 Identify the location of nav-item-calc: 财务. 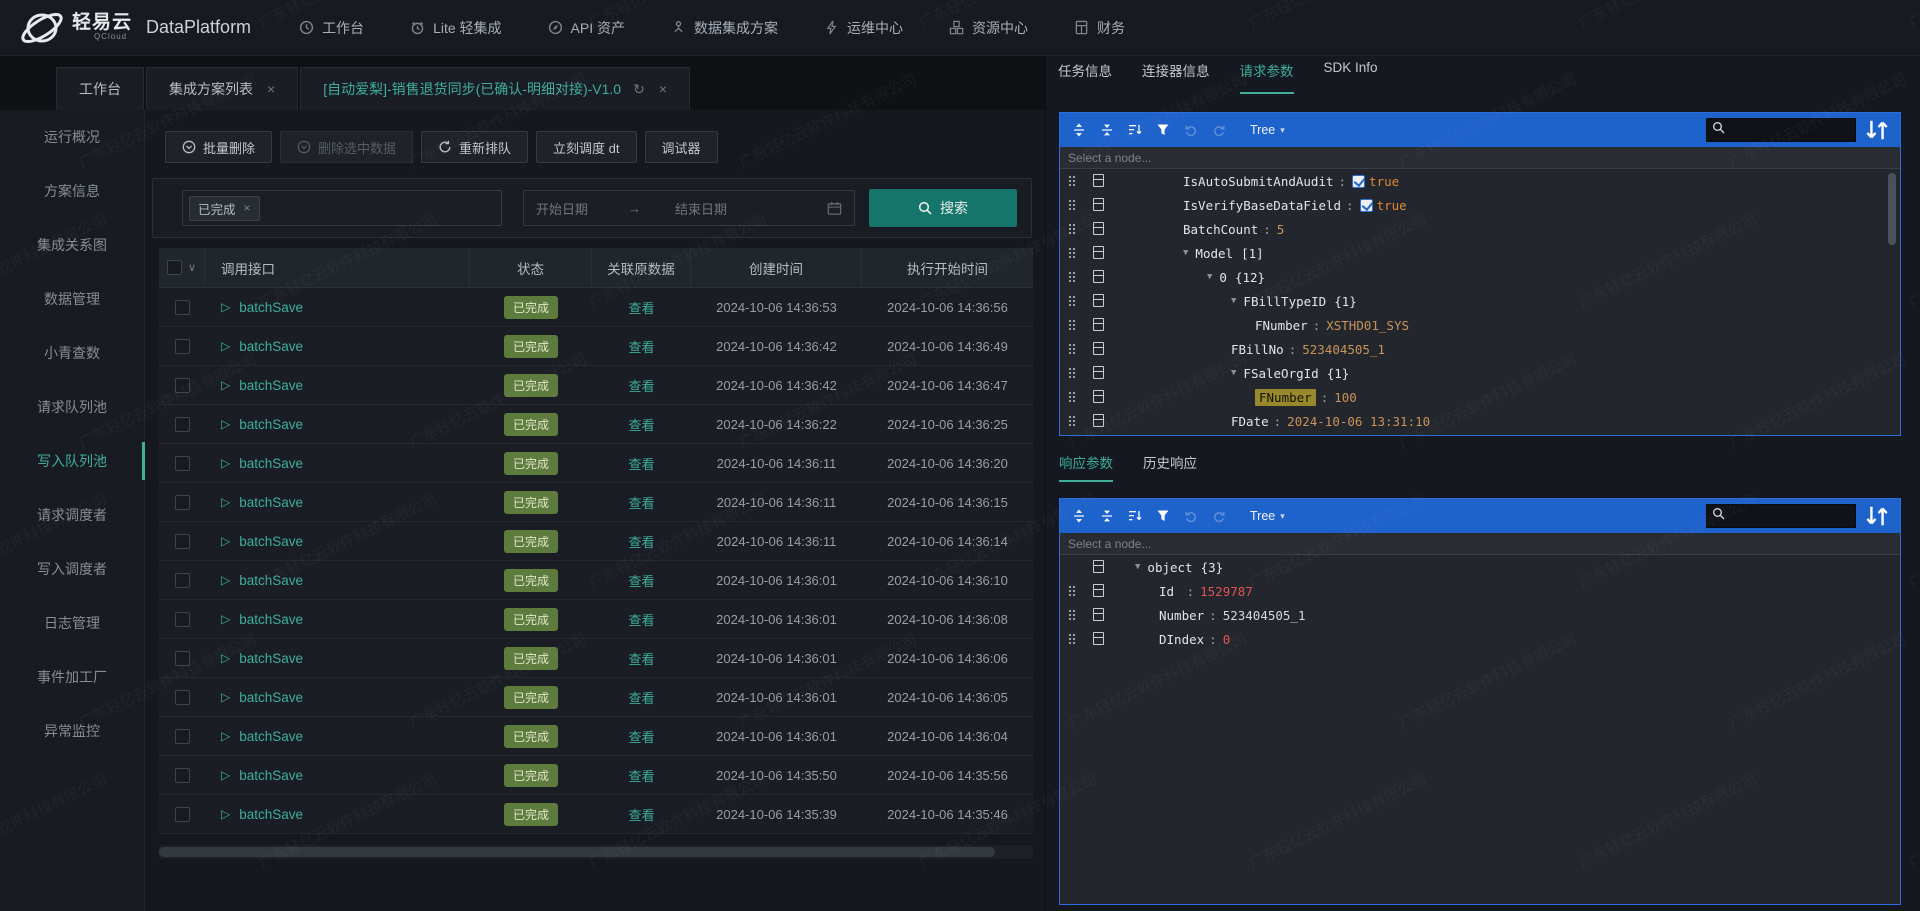
(1099, 28).